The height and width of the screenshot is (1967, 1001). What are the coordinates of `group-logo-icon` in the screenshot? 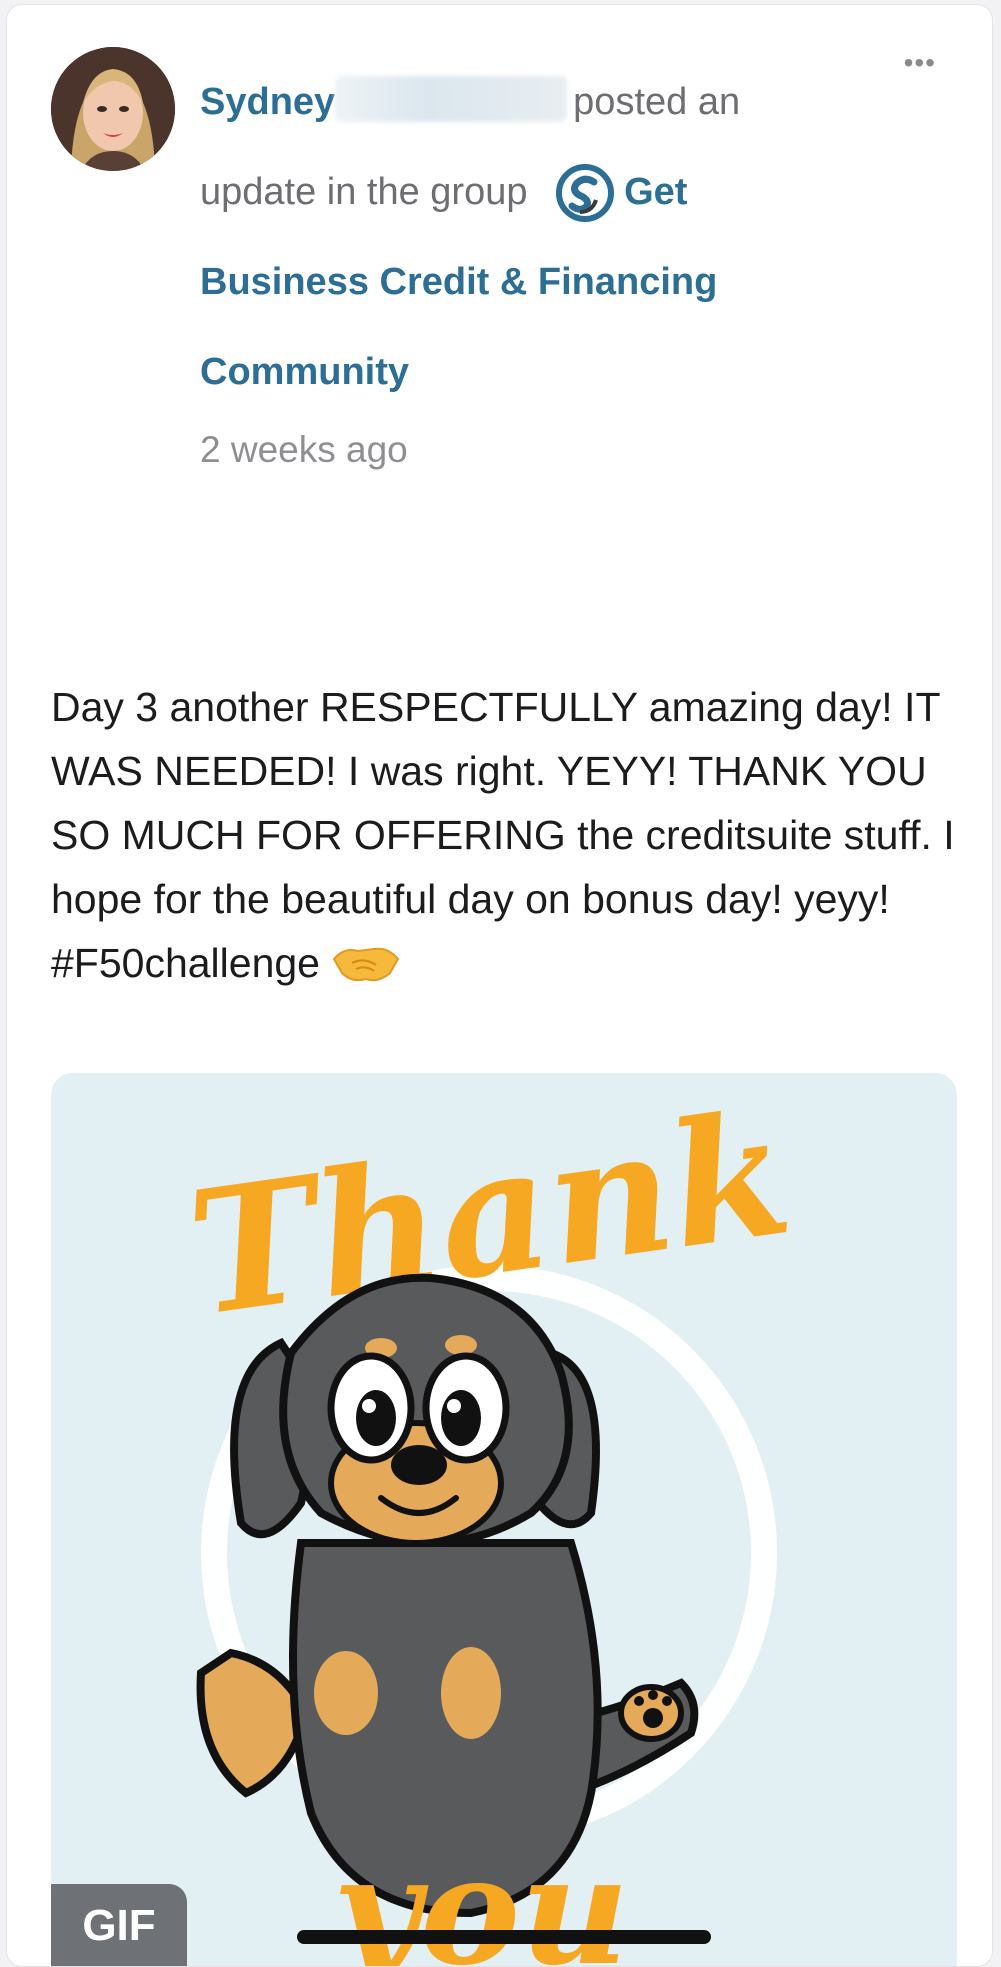 It's located at (585, 193).